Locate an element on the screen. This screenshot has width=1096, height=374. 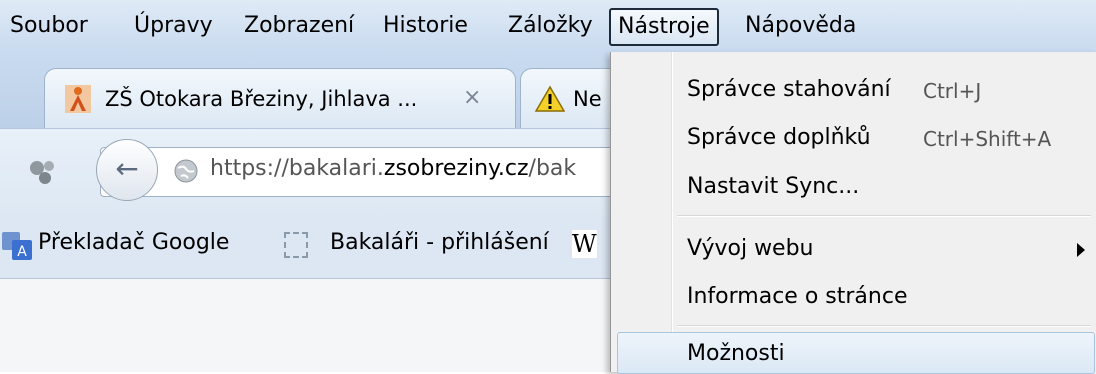
back-button: ← is located at coordinates (127, 170).